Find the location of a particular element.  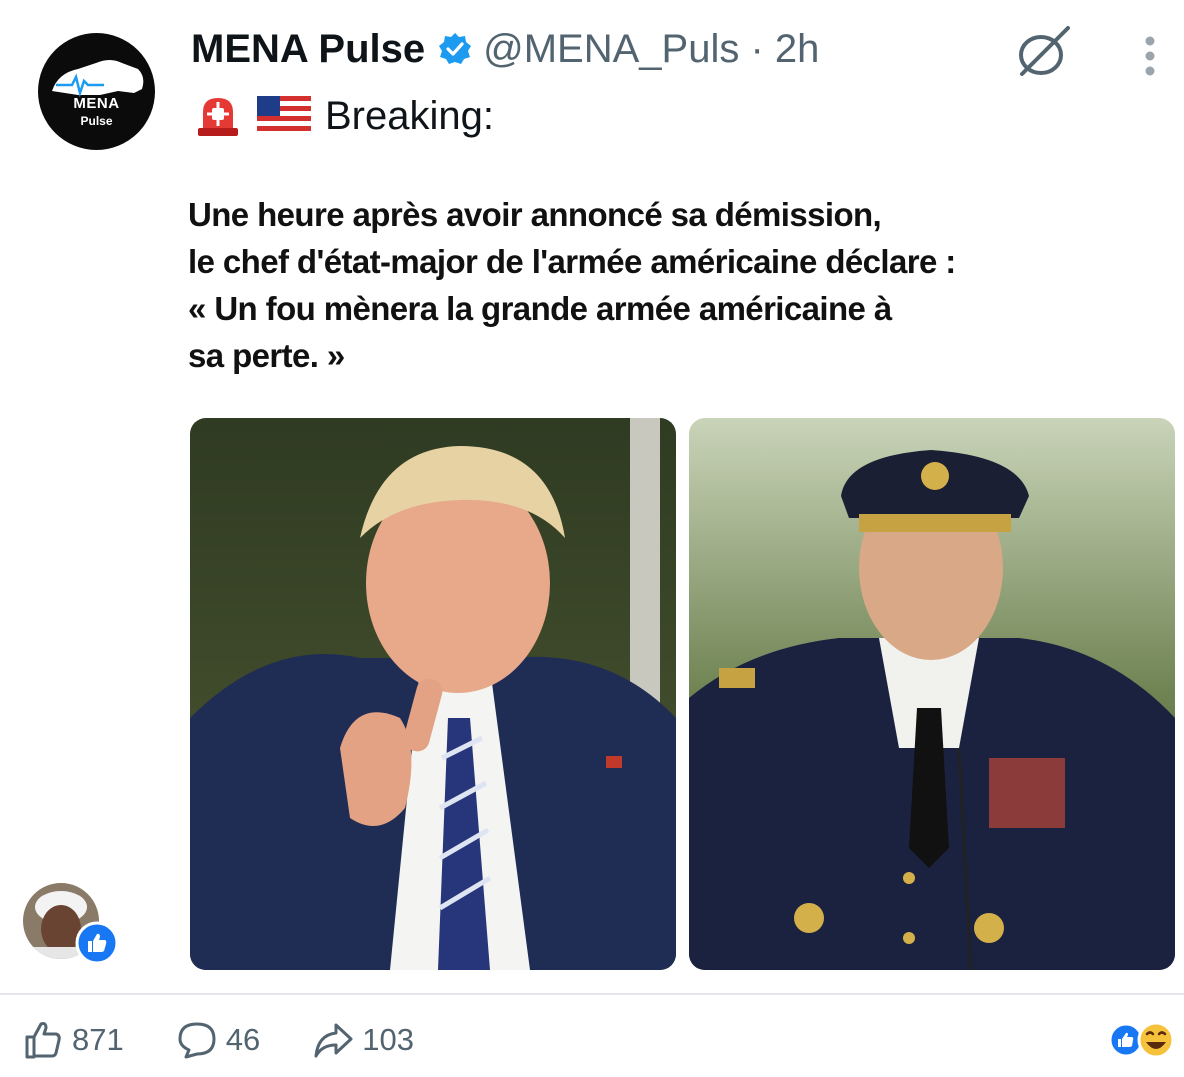

author-avatar: MENA Pulse is located at coordinates (96, 91).